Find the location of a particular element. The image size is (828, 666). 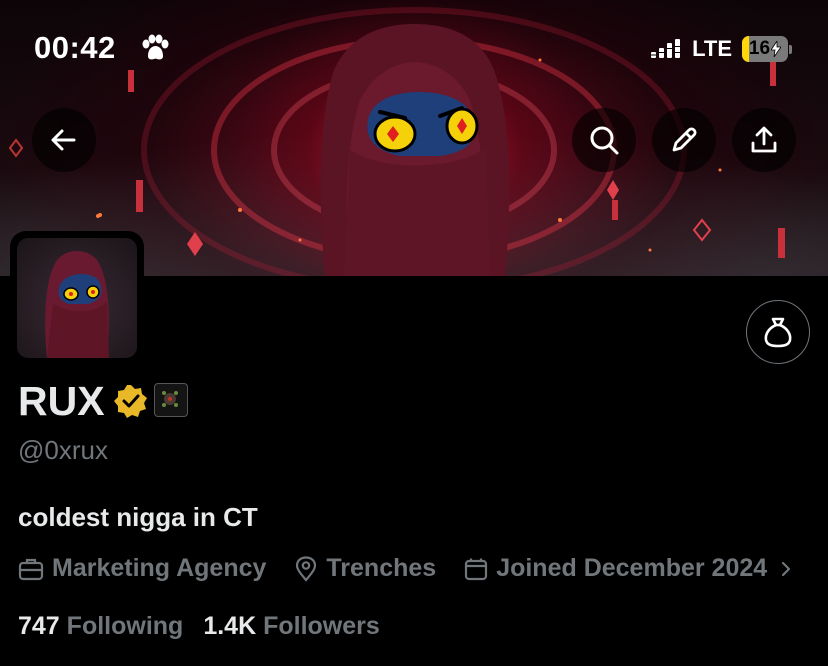

verified-badge-icon is located at coordinates (131, 401).